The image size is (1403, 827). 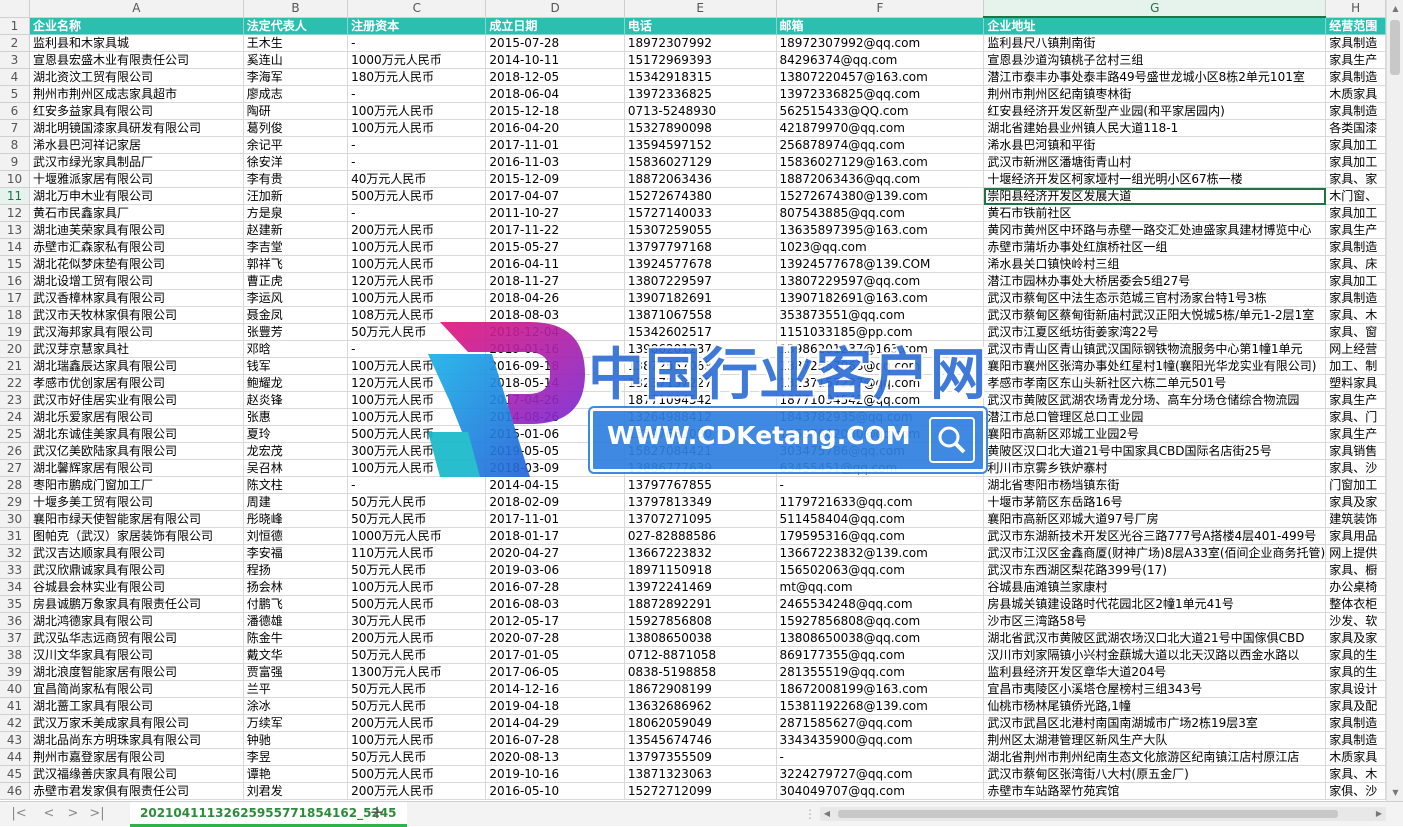 I want to click on table-cell: 宣恩县宏盛木业有限责任公司, so click(x=136, y=60).